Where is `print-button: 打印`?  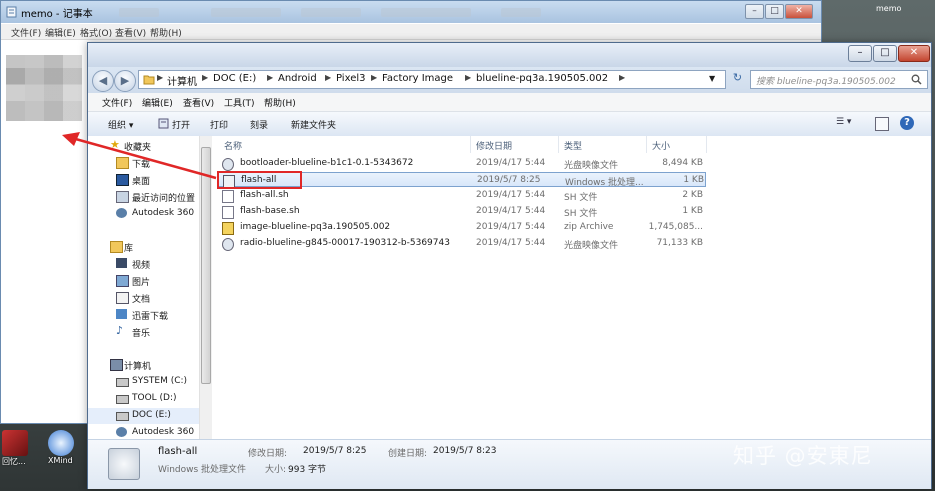
print-button: 打印 is located at coordinates (219, 124).